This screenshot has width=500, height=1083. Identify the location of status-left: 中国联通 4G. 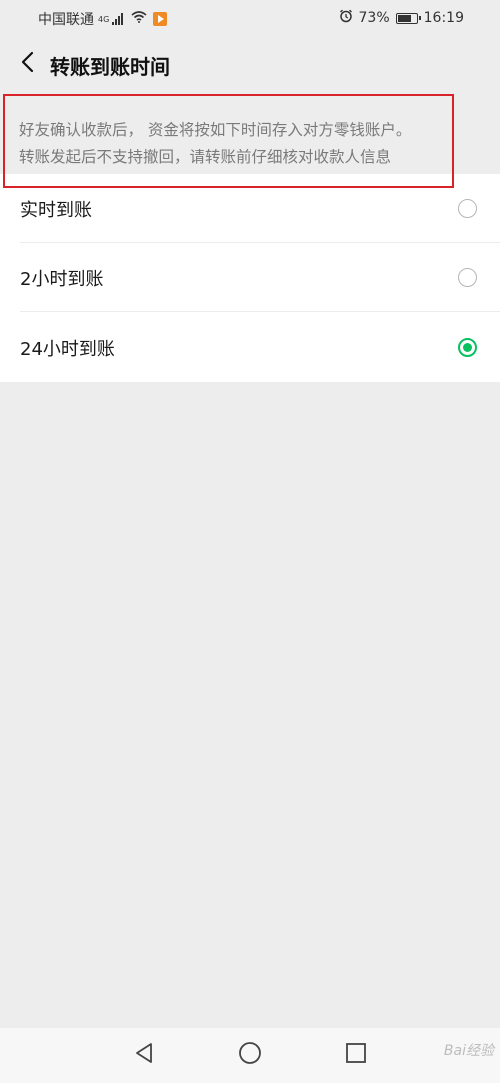
(103, 19).